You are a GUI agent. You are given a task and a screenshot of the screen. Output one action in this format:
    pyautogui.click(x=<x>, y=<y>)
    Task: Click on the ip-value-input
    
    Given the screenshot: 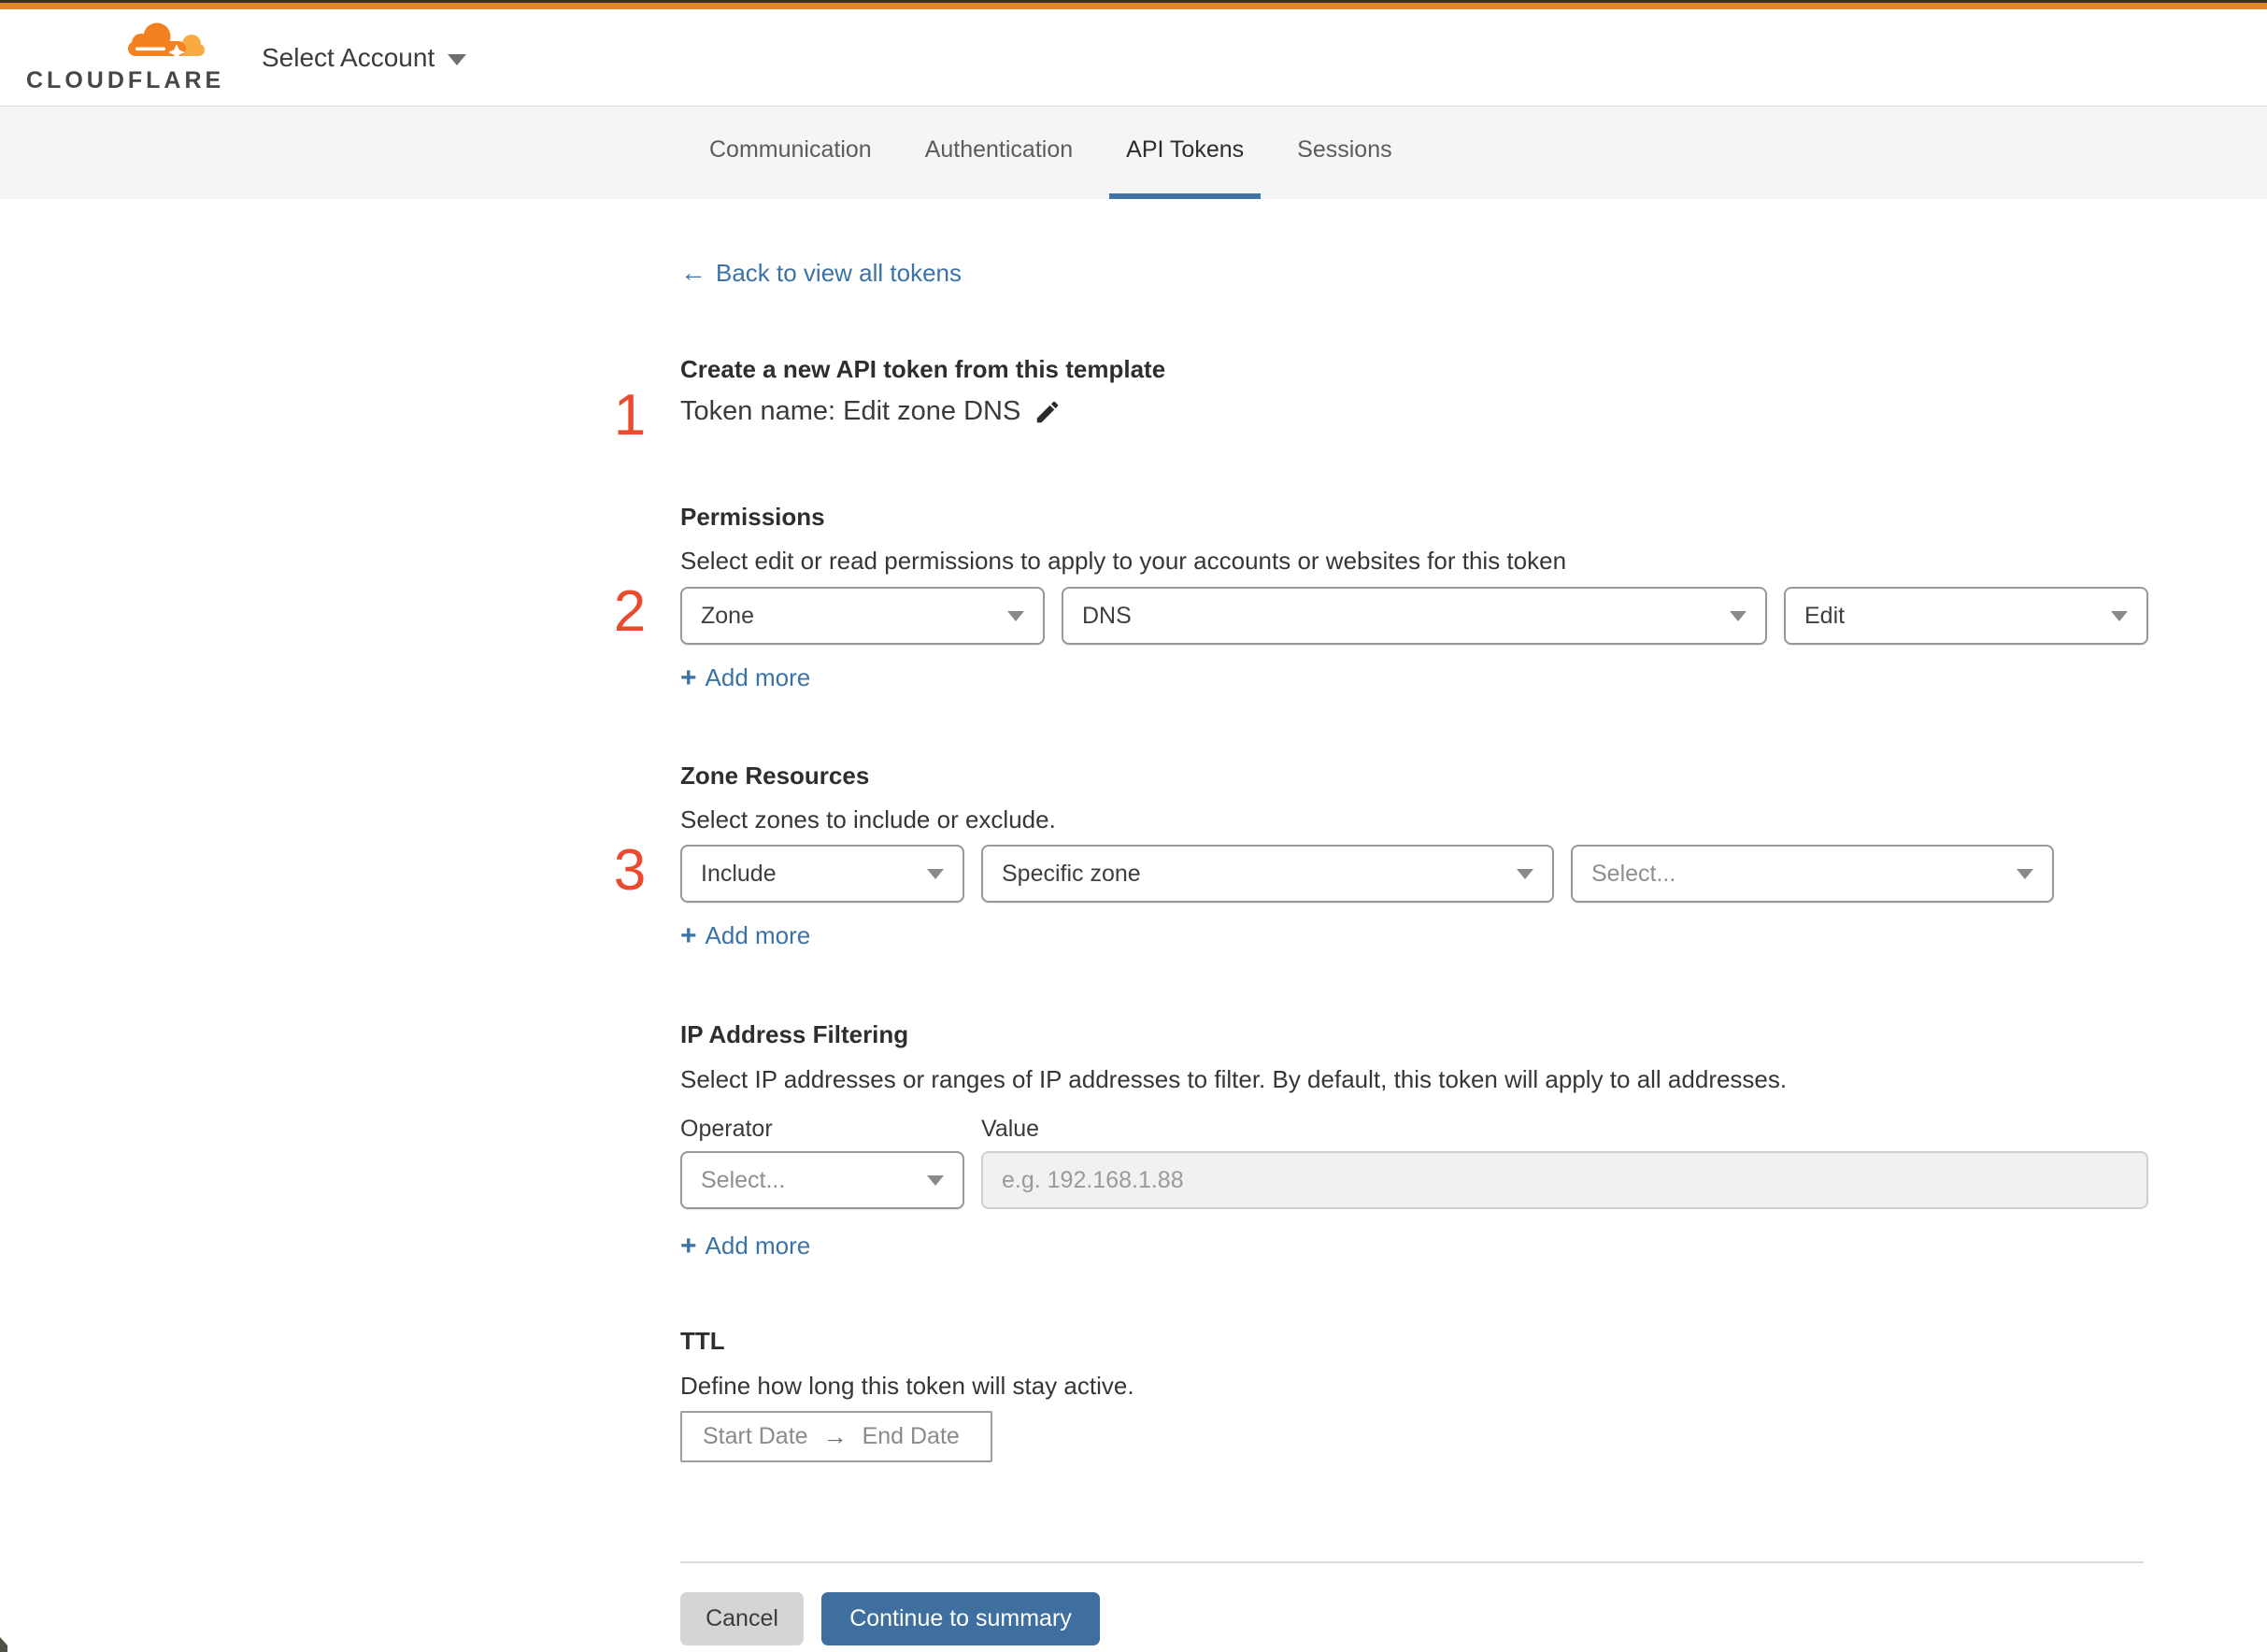 What is the action you would take?
    pyautogui.click(x=1565, y=1180)
    